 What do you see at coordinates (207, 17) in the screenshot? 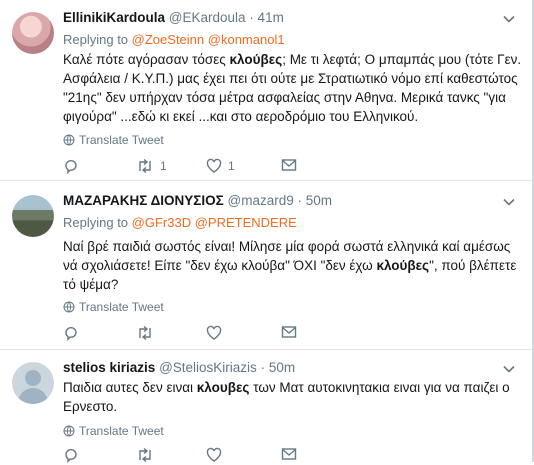
I see `author-handle: @EKardoula` at bounding box center [207, 17].